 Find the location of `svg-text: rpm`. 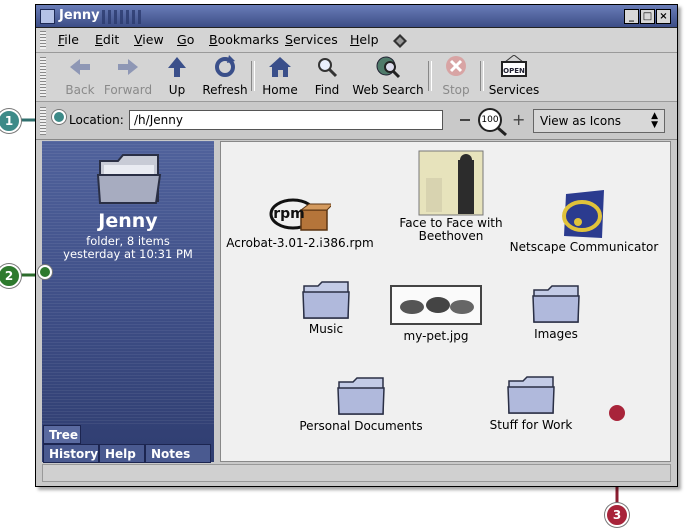

svg-text: rpm is located at coordinates (289, 214).